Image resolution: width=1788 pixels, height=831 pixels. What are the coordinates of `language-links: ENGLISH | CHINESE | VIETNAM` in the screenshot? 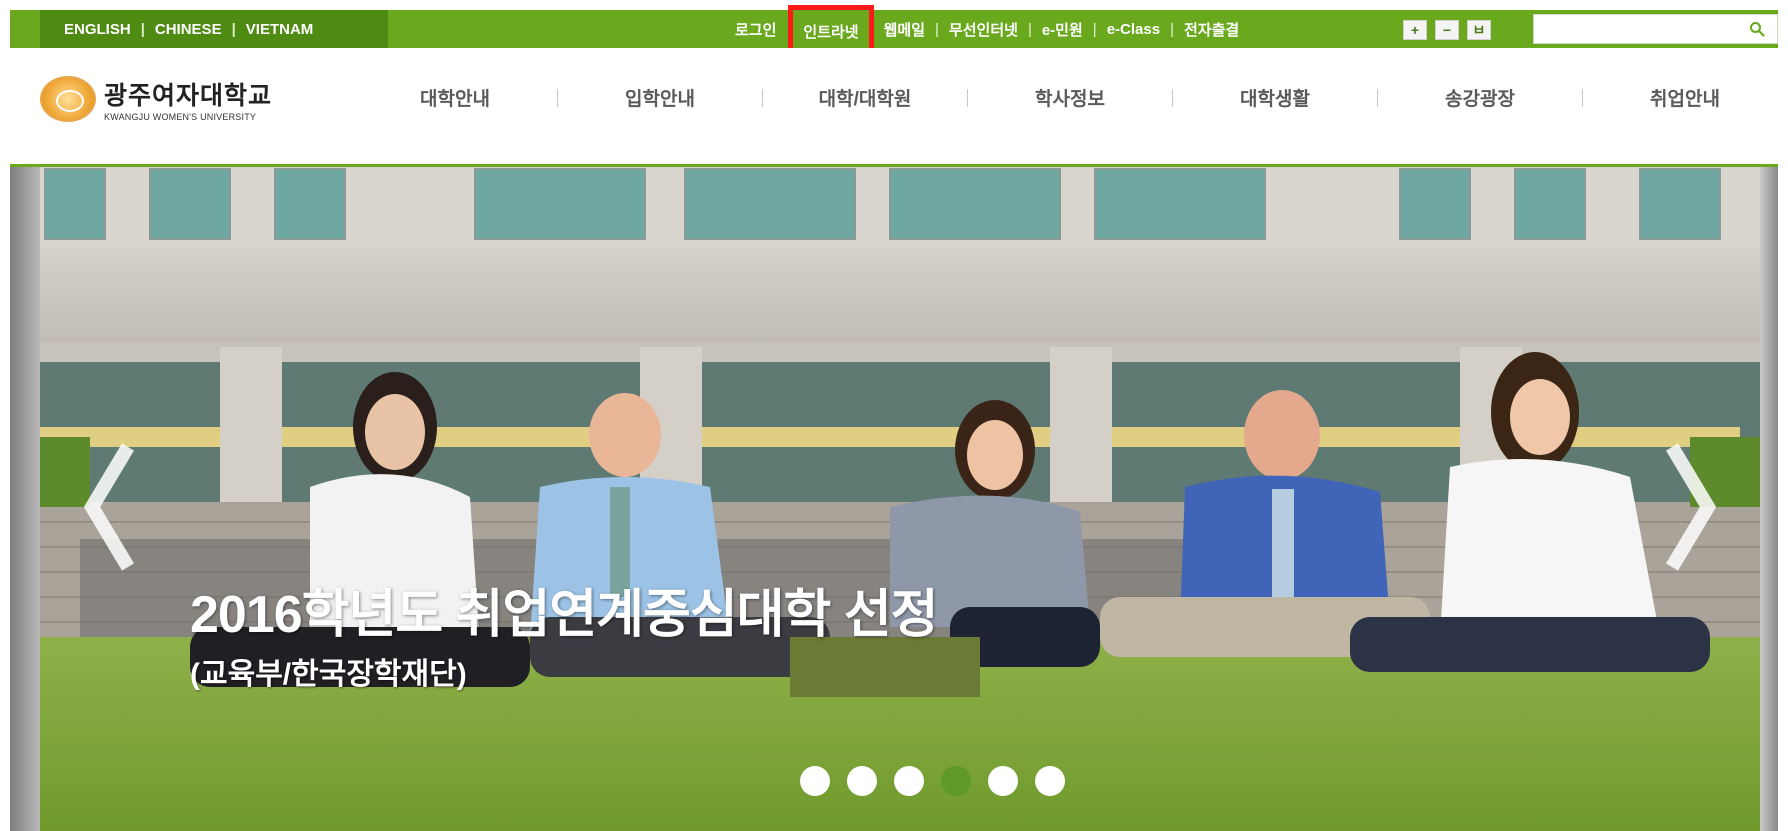 It's located at (214, 29).